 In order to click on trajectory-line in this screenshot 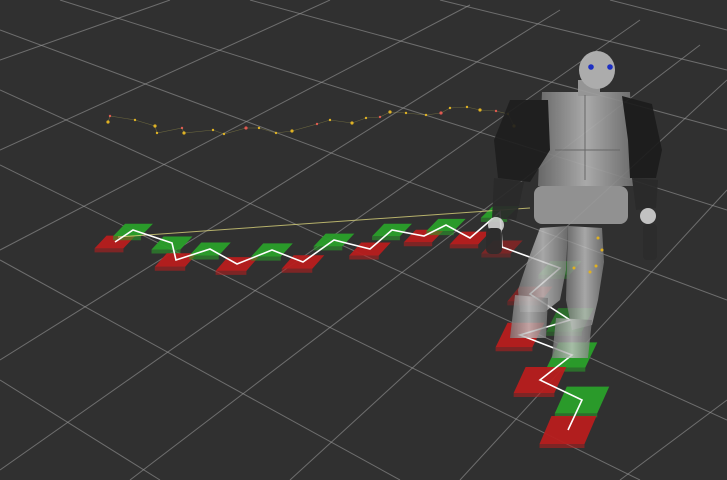, I will do `click(311, 120)`.